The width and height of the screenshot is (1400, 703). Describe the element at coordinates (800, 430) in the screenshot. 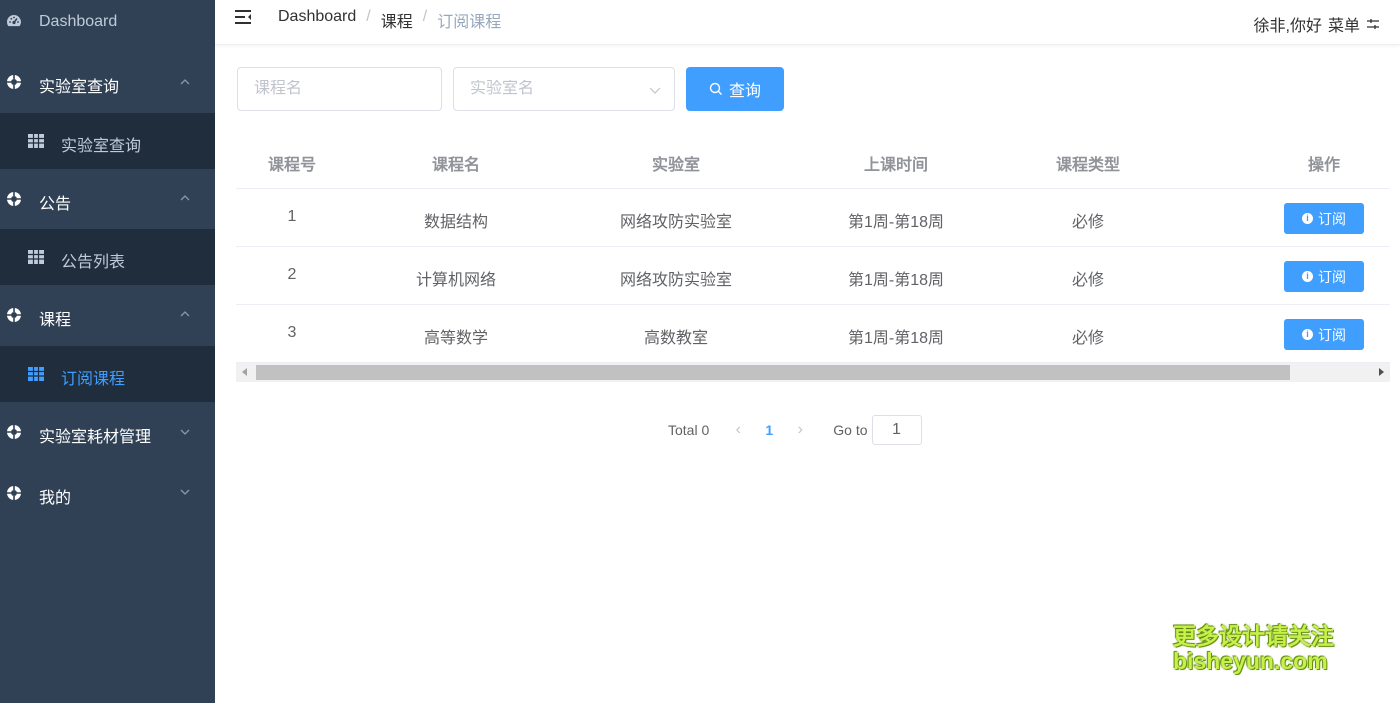

I see `next-page-icon: ›` at that location.